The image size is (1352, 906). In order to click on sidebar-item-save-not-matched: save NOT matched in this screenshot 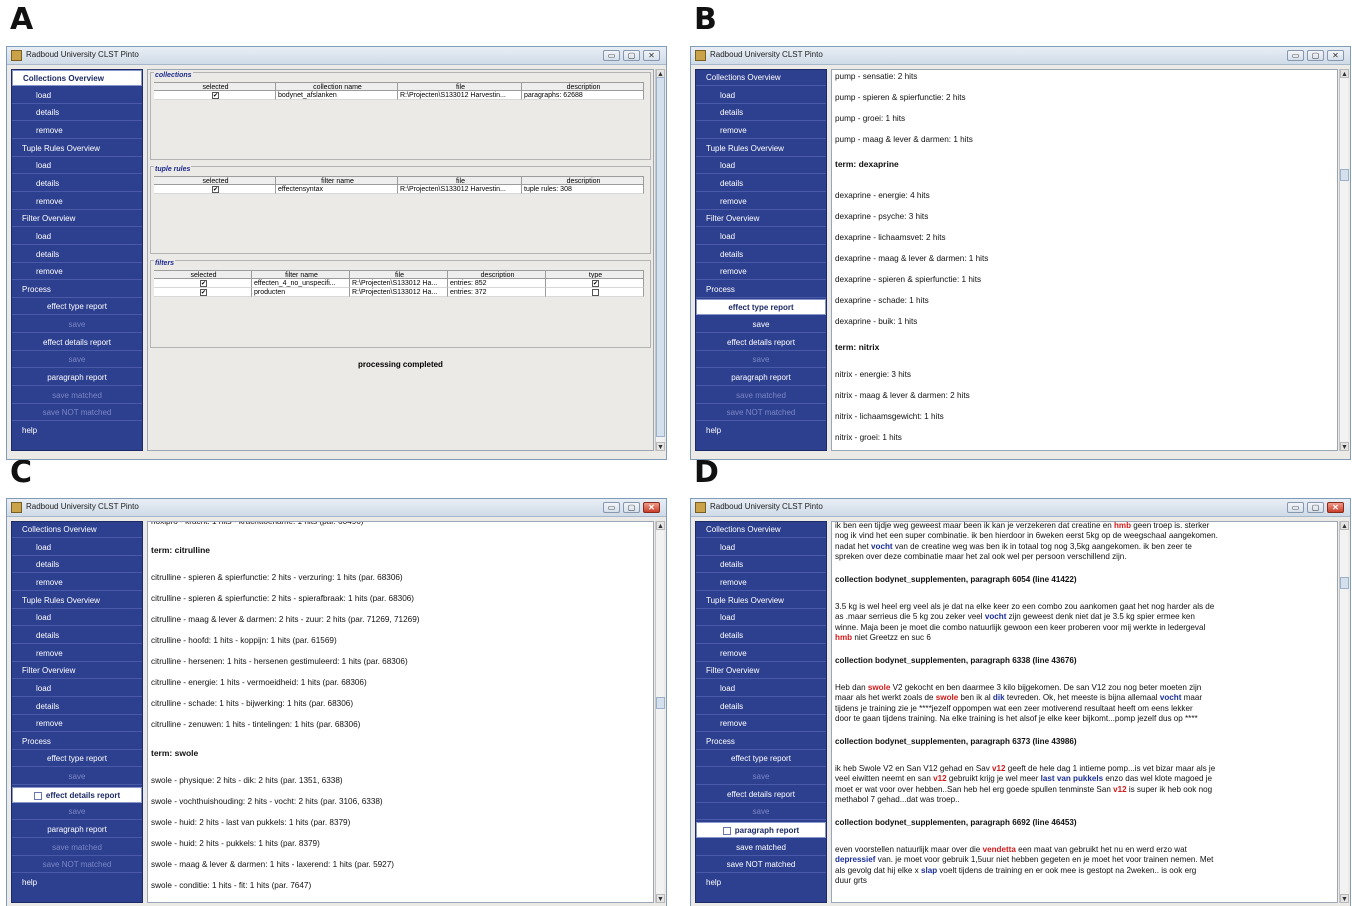, I will do `click(761, 865)`.